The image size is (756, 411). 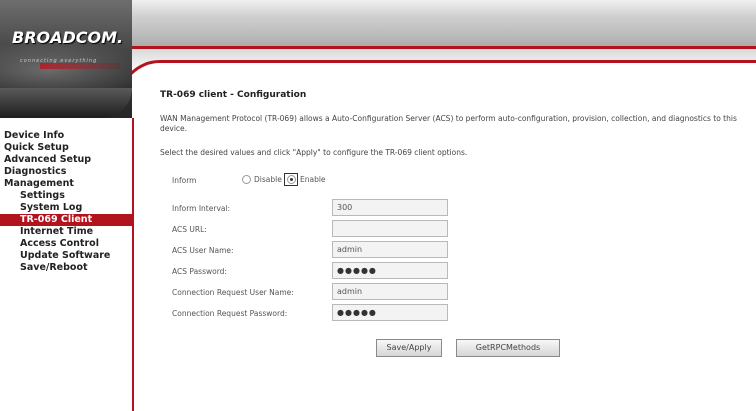 What do you see at coordinates (233, 292) in the screenshot?
I see `connection-request-user-name-label: Connection Request User Name:` at bounding box center [233, 292].